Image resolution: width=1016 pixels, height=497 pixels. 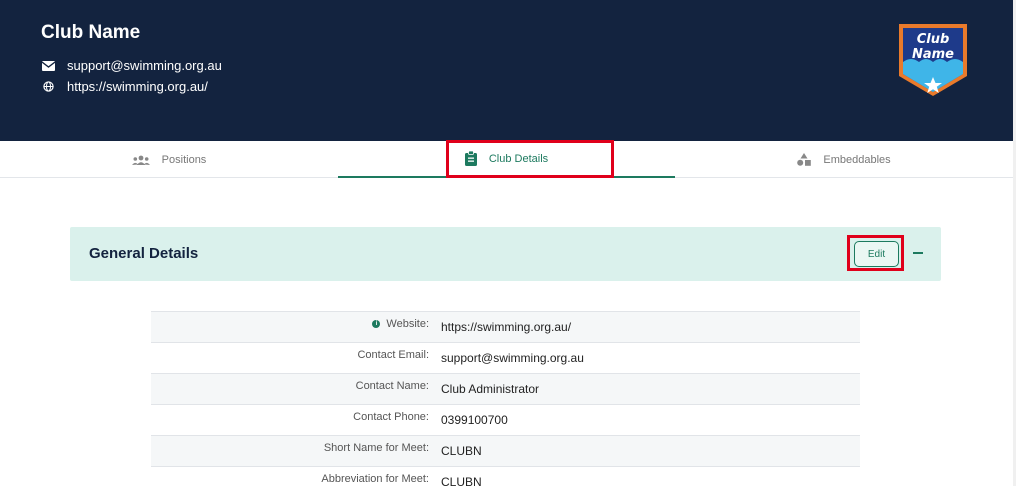 What do you see at coordinates (918, 253) in the screenshot?
I see `collapse-minus-icon` at bounding box center [918, 253].